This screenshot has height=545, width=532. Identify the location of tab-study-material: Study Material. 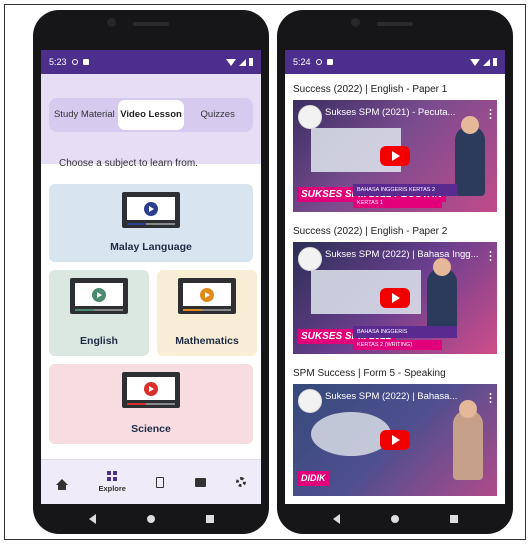
(84, 115).